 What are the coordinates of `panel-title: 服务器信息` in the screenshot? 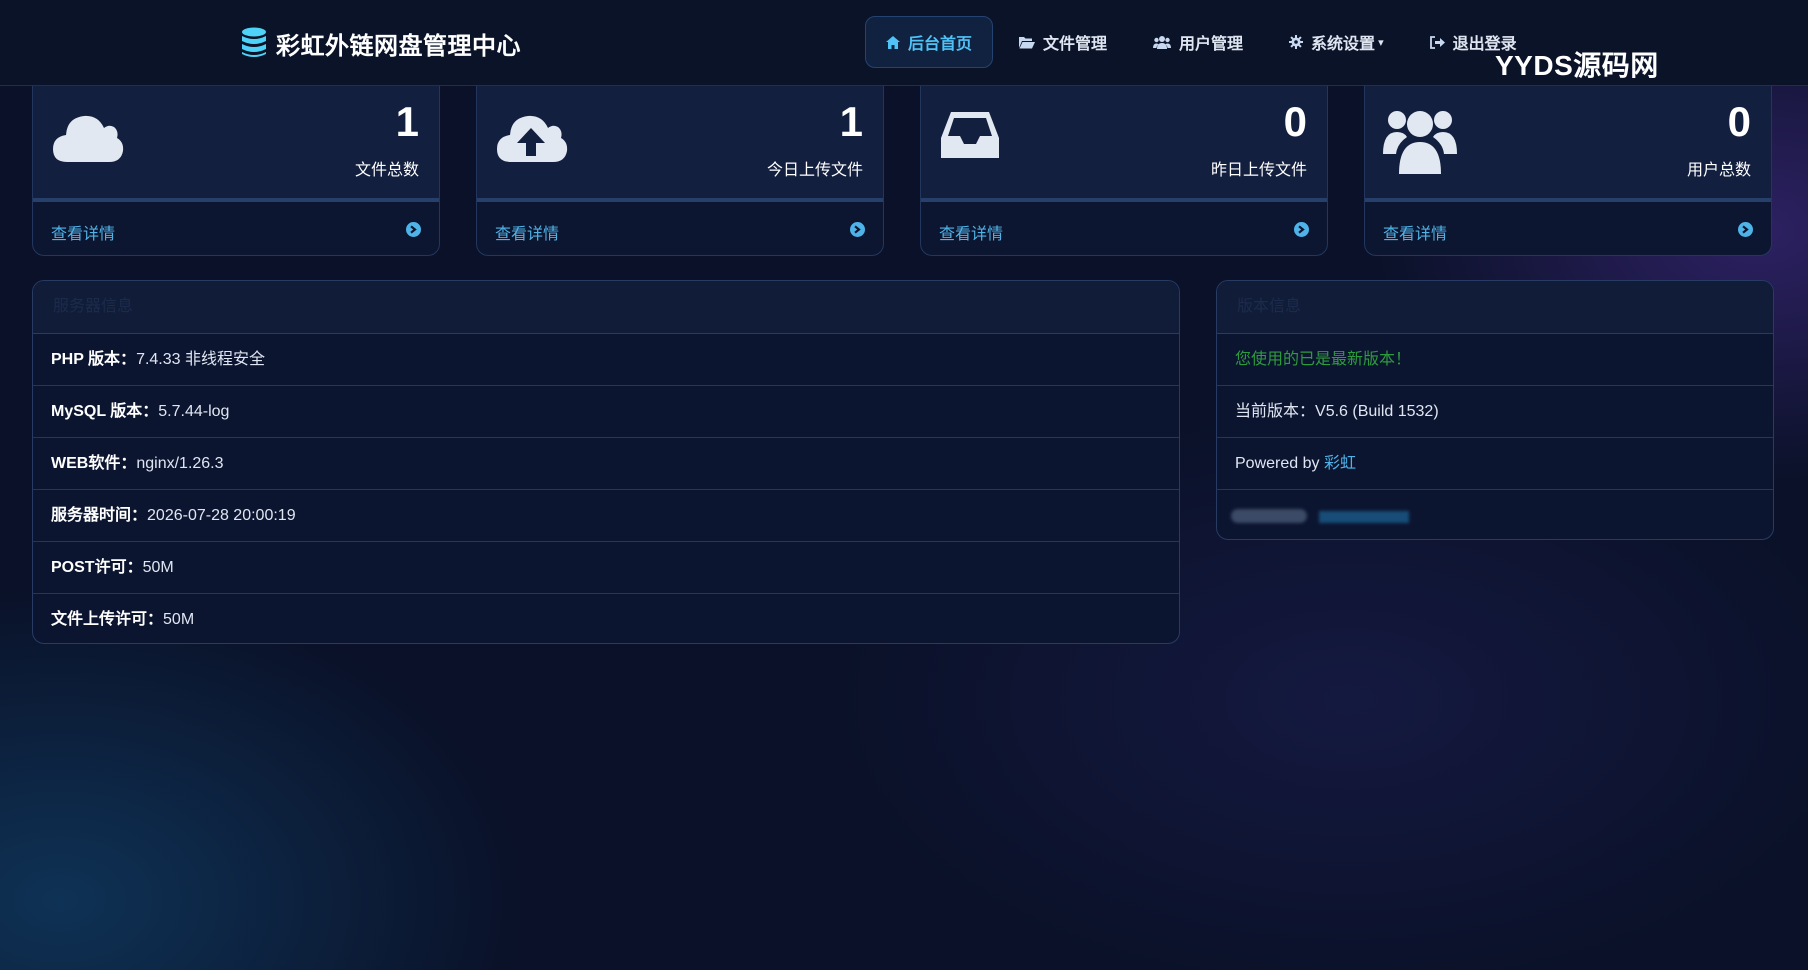 It's located at (606, 307).